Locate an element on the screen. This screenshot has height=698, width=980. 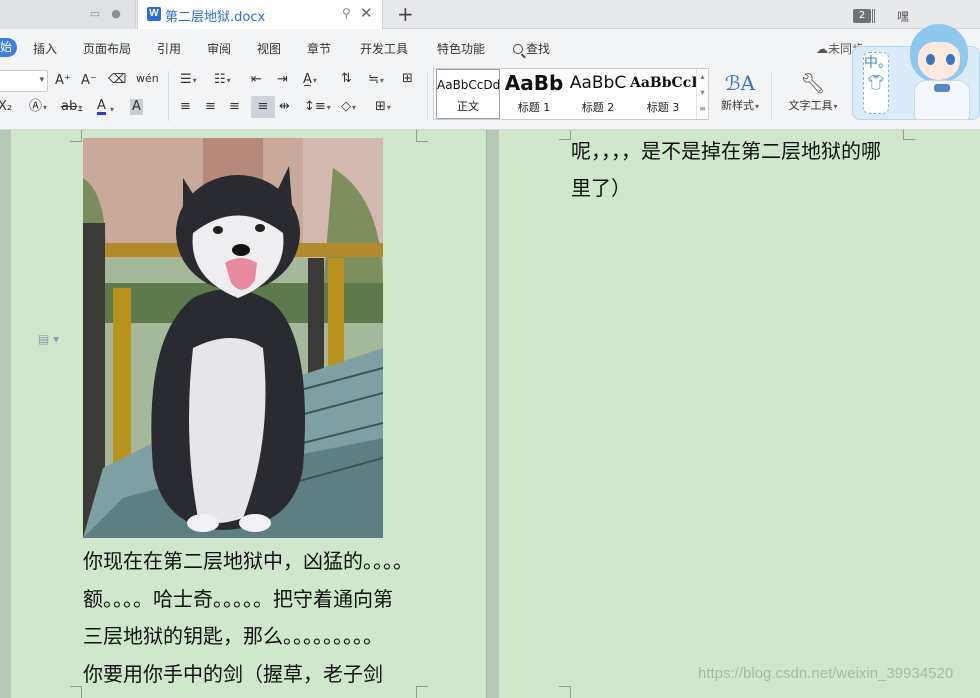
shirt-icon: 👕︎ is located at coordinates (876, 83).